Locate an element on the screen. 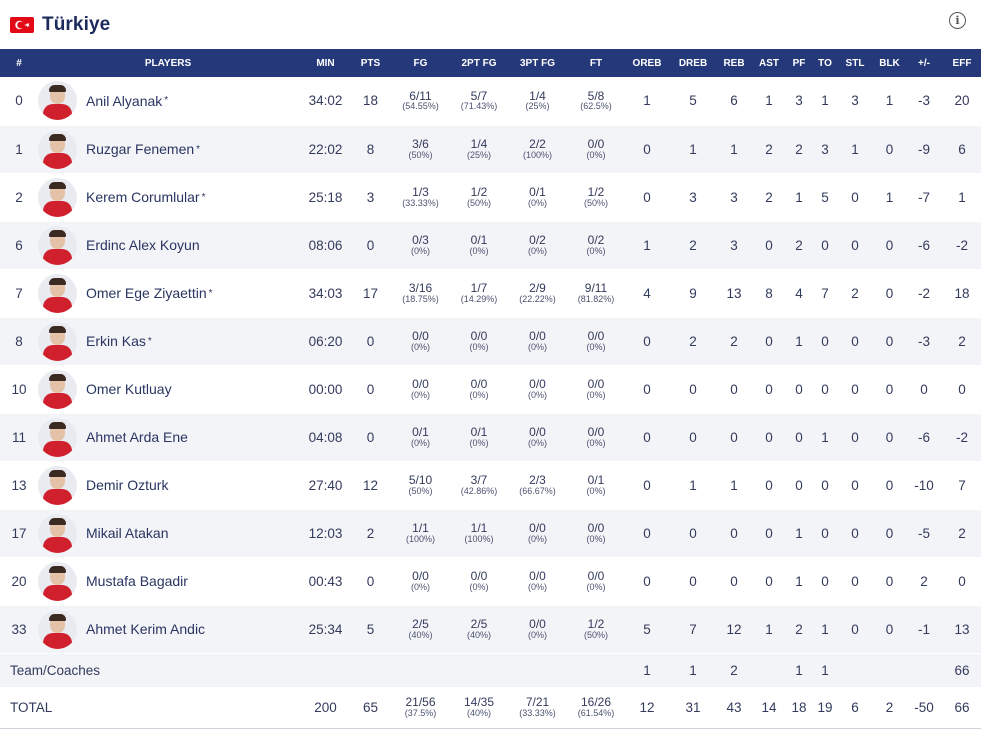 This screenshot has width=981, height=731. jersey-number: 10 is located at coordinates (19, 389).